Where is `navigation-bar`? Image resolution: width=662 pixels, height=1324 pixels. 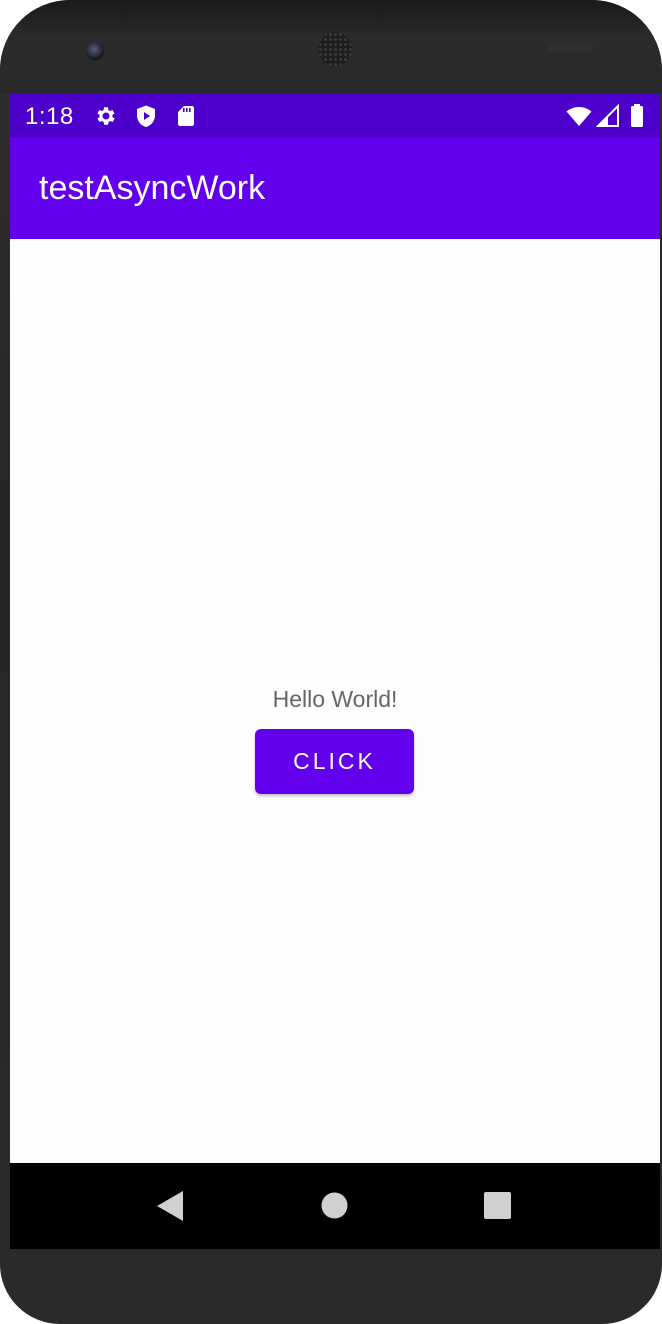 navigation-bar is located at coordinates (335, 1206).